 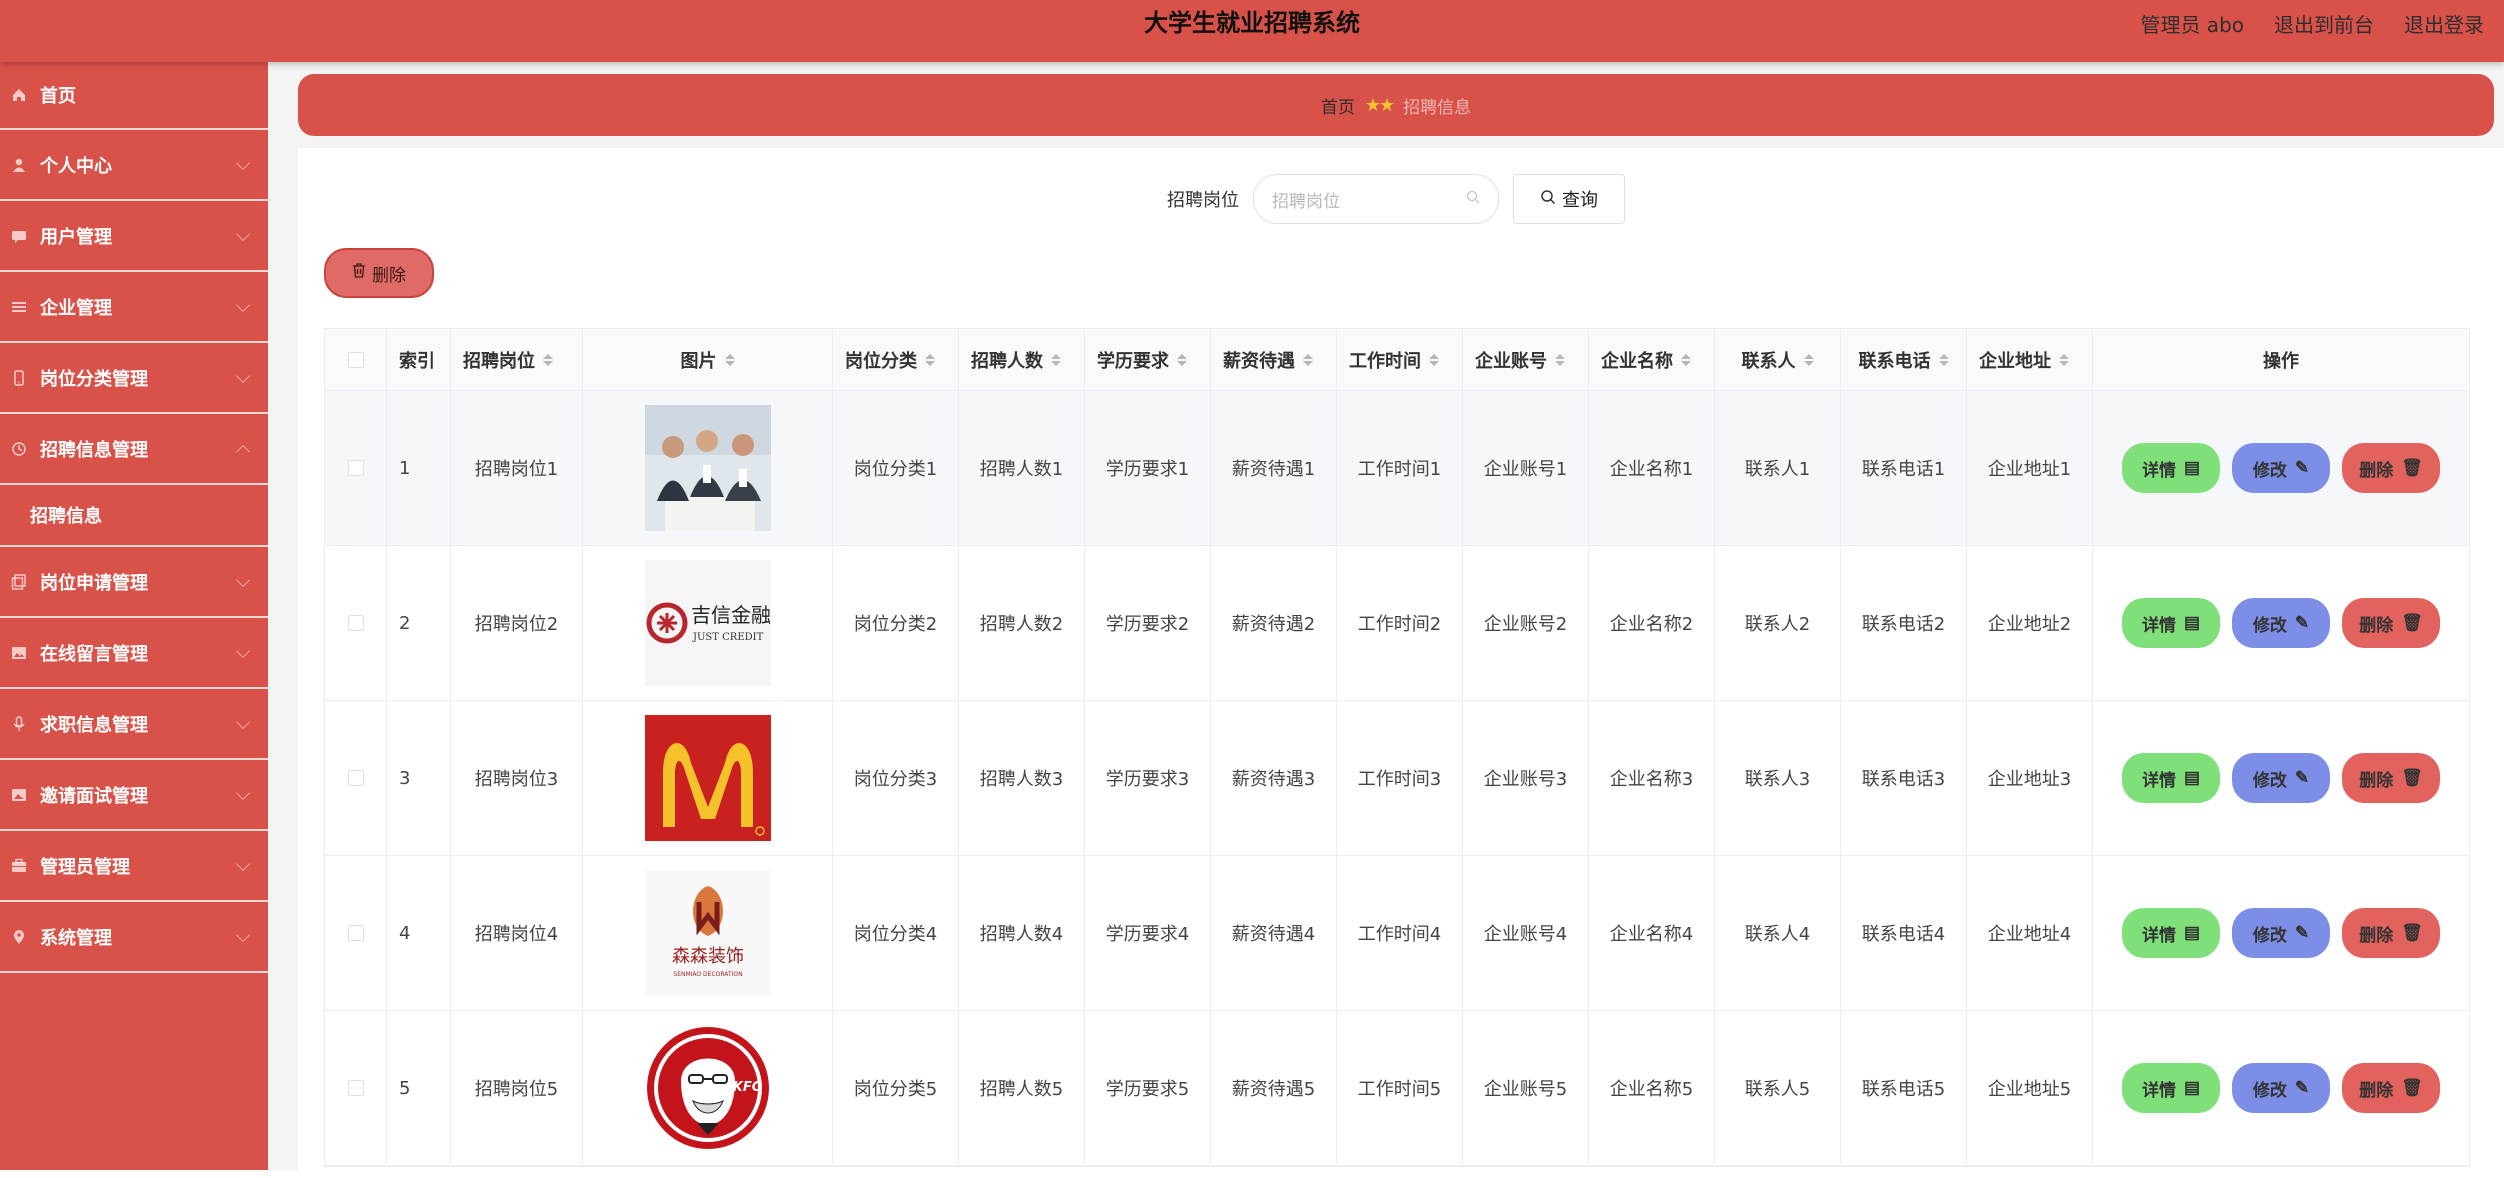 What do you see at coordinates (134, 96) in the screenshot?
I see `sidebar-item-home: 首页` at bounding box center [134, 96].